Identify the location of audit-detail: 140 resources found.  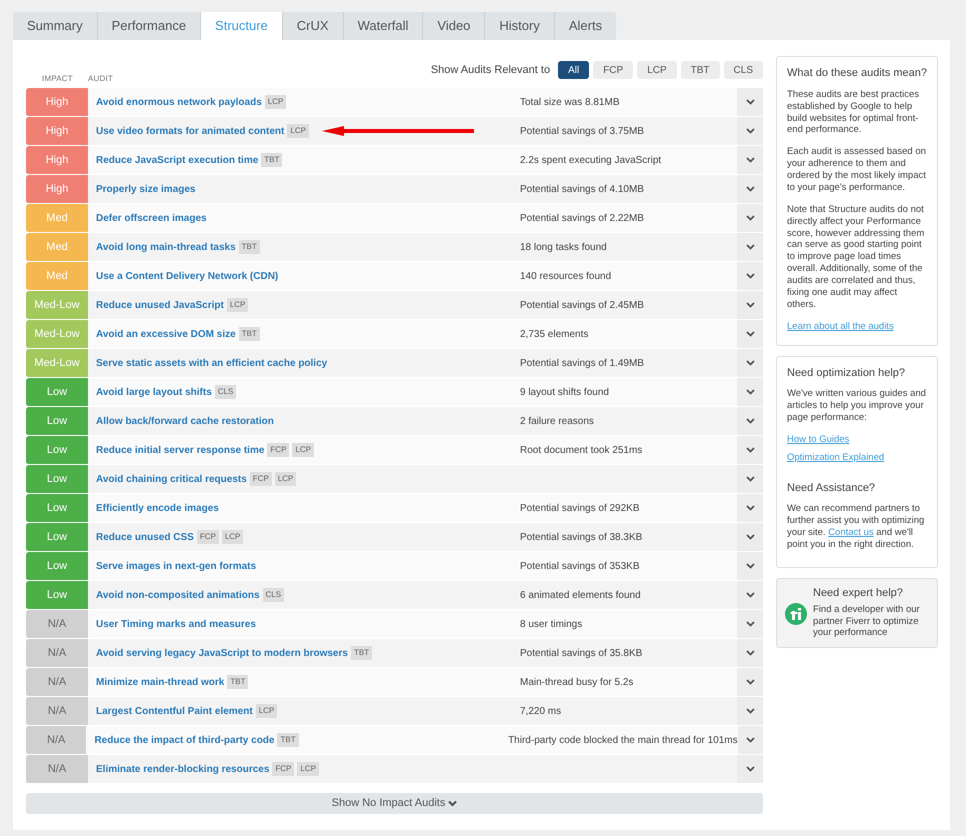
(566, 277).